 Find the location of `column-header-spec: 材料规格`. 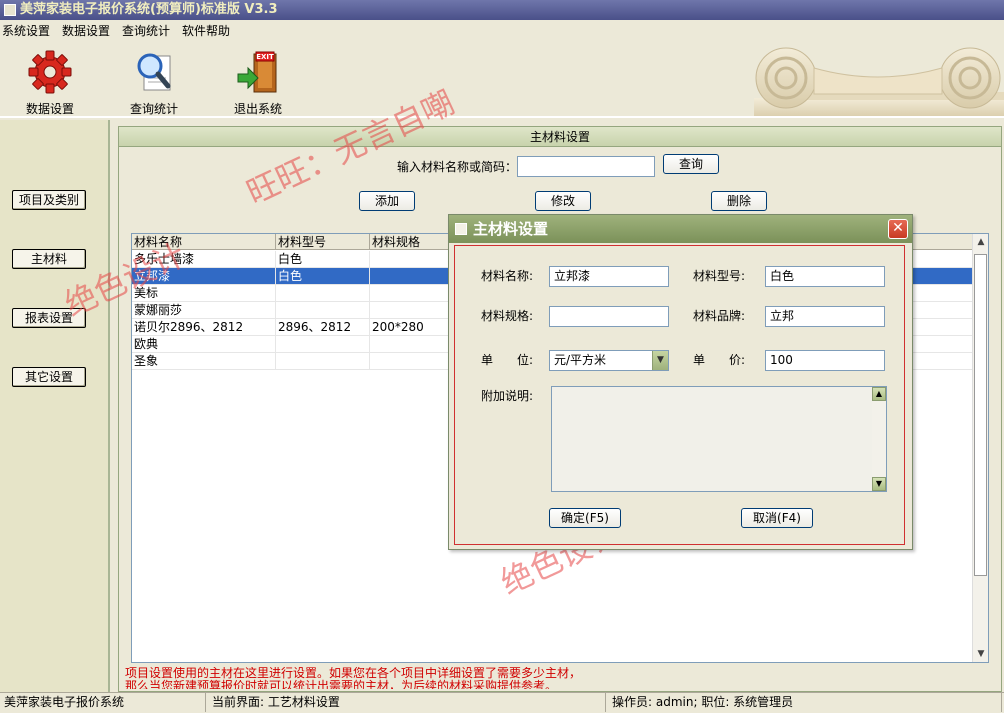

column-header-spec: 材料规格 is located at coordinates (410, 242).